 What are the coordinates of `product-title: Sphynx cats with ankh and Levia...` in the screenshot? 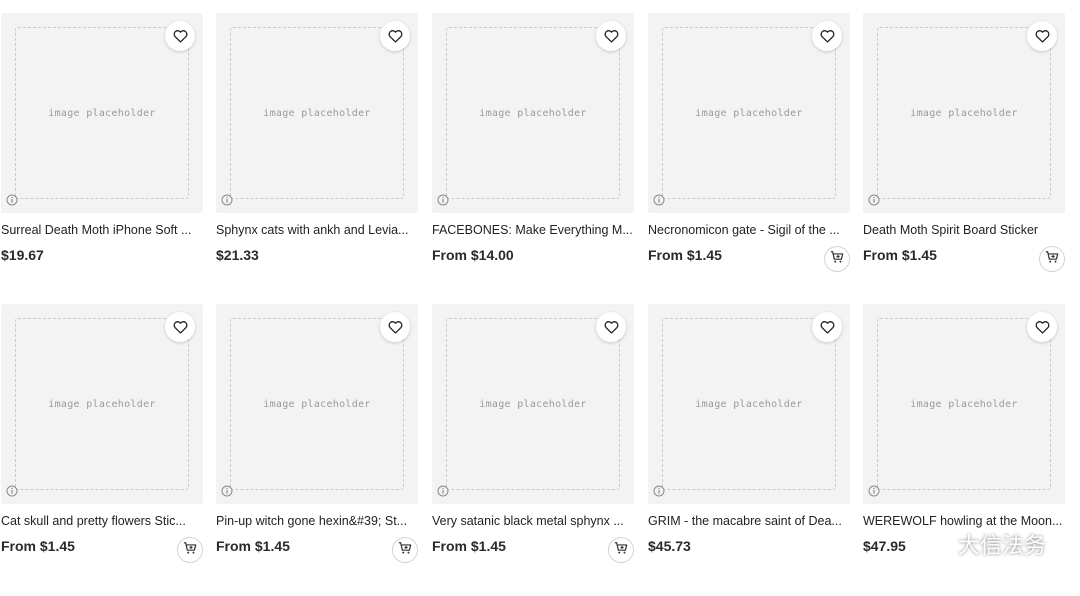 It's located at (317, 230).